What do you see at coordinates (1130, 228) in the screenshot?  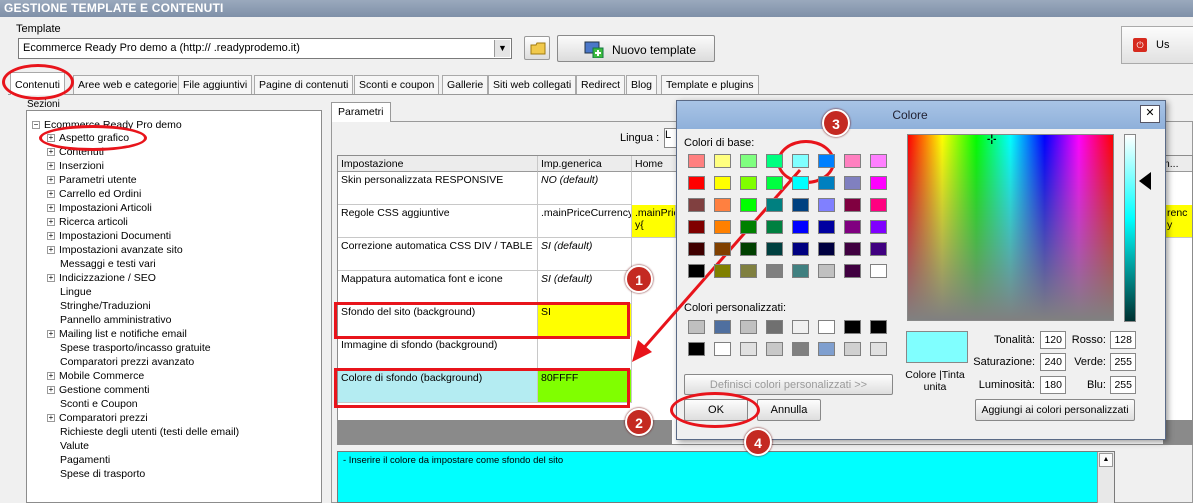 I see `luminosity-slider` at bounding box center [1130, 228].